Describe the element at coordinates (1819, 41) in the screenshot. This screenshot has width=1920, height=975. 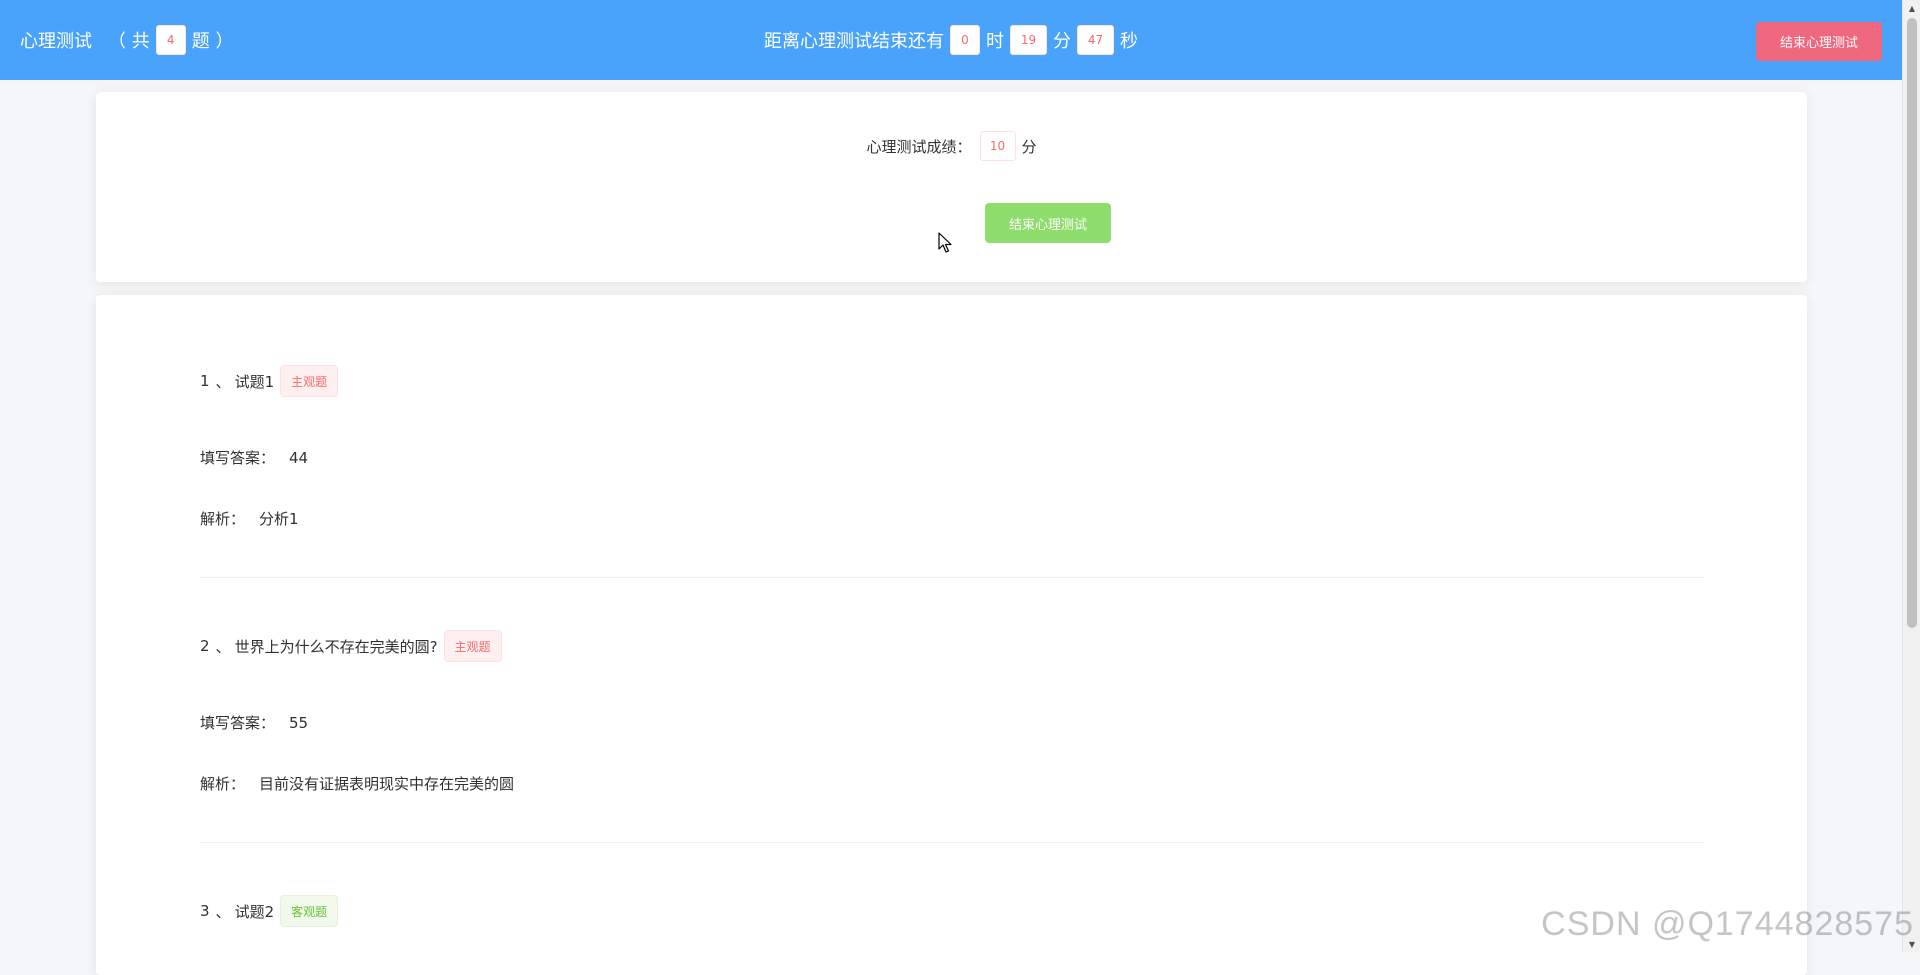
I see `end-test-button-header: 结束心理测试` at that location.